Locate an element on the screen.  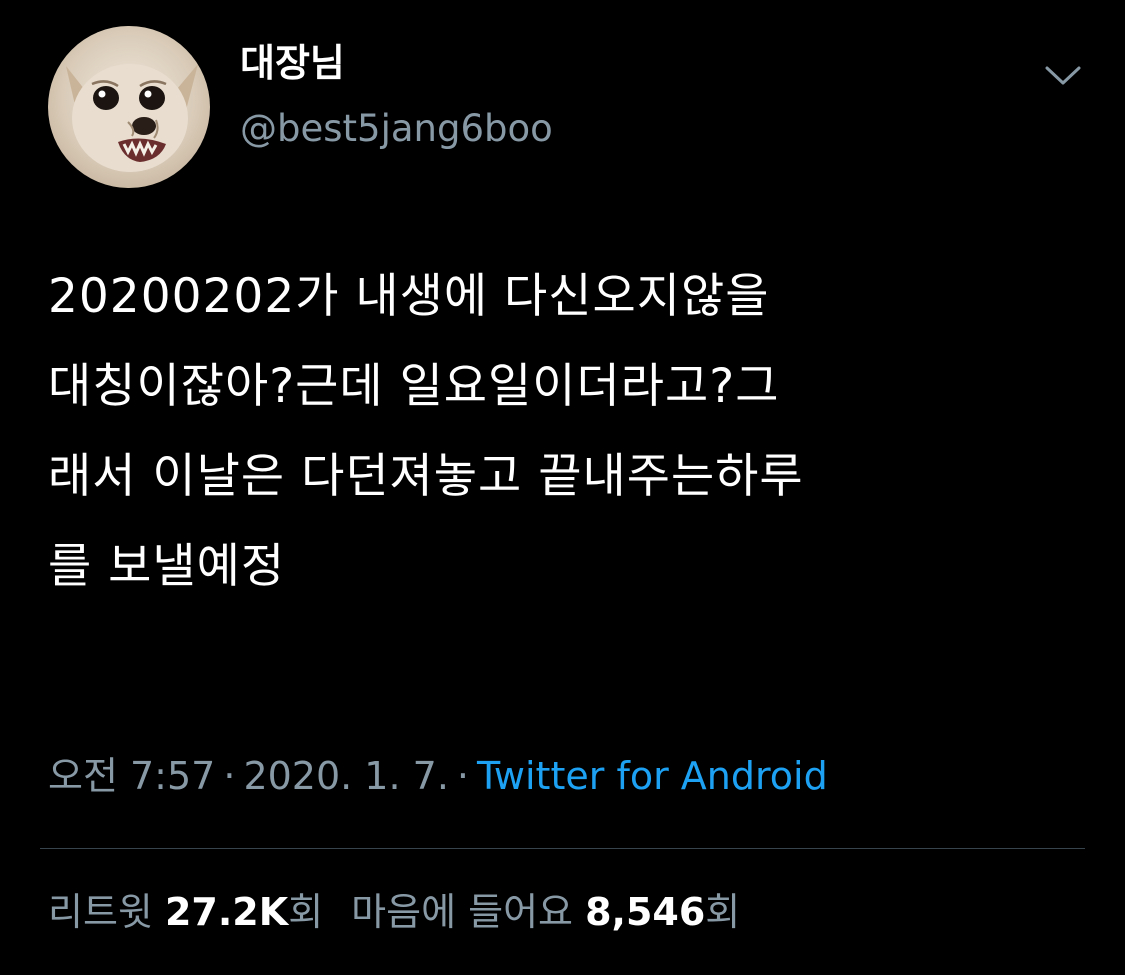
chevron-down-icon is located at coordinates (1063, 75).